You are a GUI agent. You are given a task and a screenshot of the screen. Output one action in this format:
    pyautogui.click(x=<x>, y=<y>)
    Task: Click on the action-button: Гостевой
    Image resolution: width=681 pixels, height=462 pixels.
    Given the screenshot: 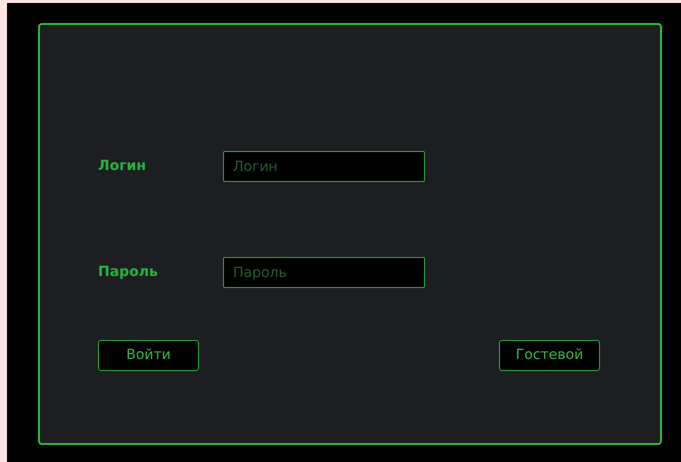 What is the action you would take?
    pyautogui.click(x=549, y=355)
    